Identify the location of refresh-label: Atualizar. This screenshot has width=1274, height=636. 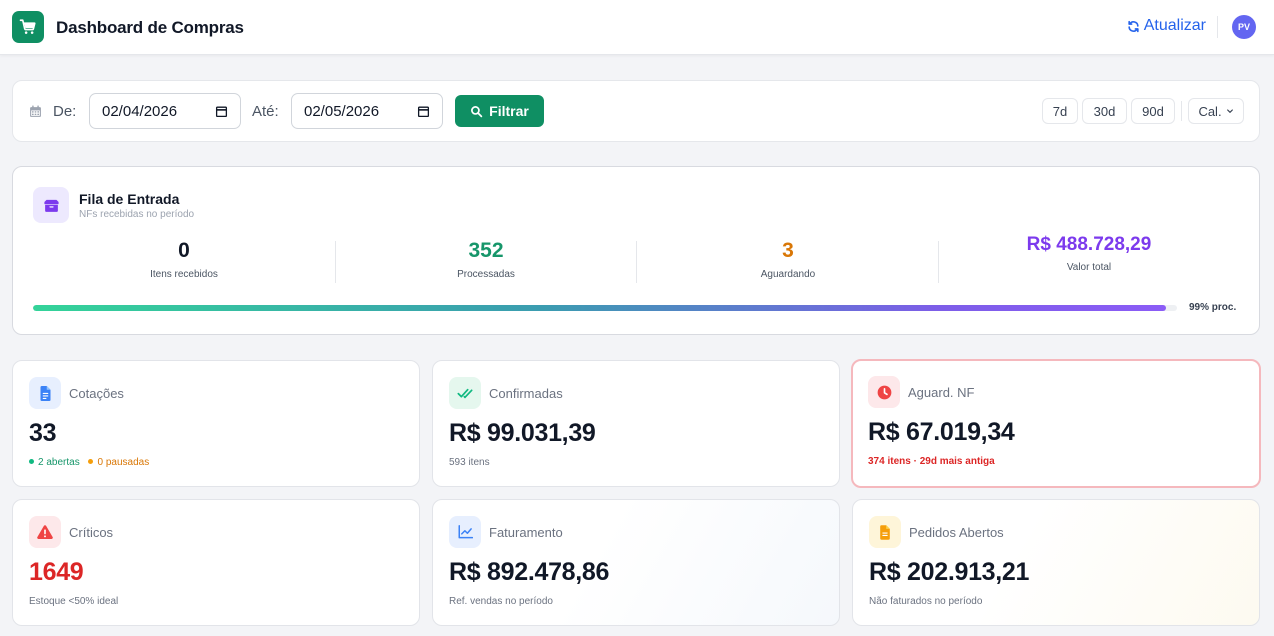
(1174, 25).